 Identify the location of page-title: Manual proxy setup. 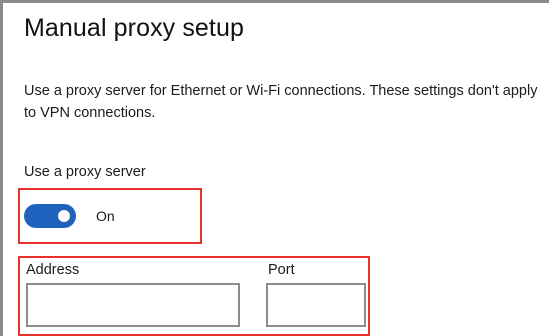
(134, 28).